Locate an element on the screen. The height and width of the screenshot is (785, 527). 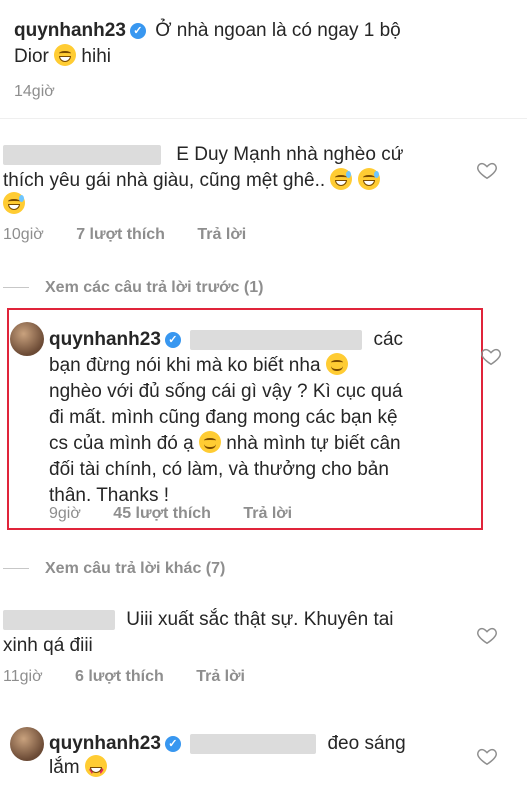
reply1-line1: quynhanh23 ✓ các is located at coordinates (226, 339).